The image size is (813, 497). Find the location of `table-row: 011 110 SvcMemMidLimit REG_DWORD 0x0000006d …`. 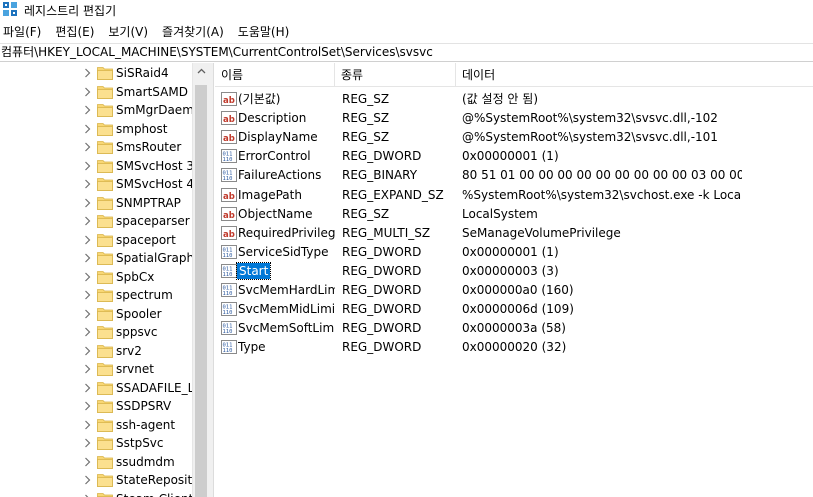

table-row: 011 110 SvcMemMidLimit REG_DWORD 0x0000006d … is located at coordinates (514, 309).